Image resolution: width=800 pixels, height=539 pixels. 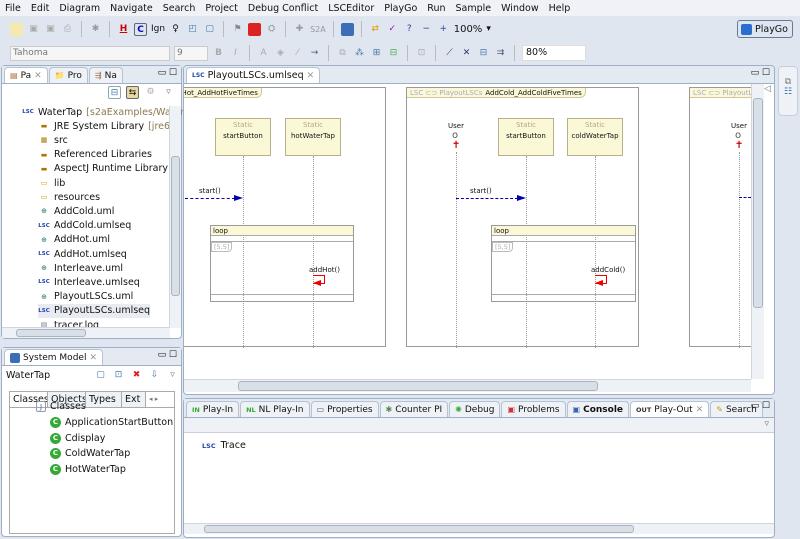 I want to click on layout-icon: ⊟, so click(x=393, y=53).